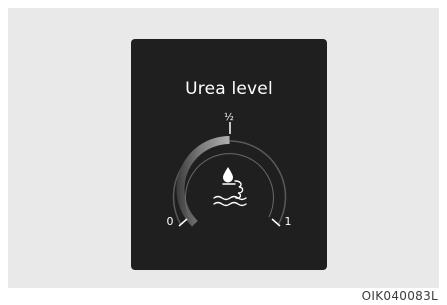  What do you see at coordinates (170, 221) in the screenshot?
I see `gauge-label-zero: 0` at bounding box center [170, 221].